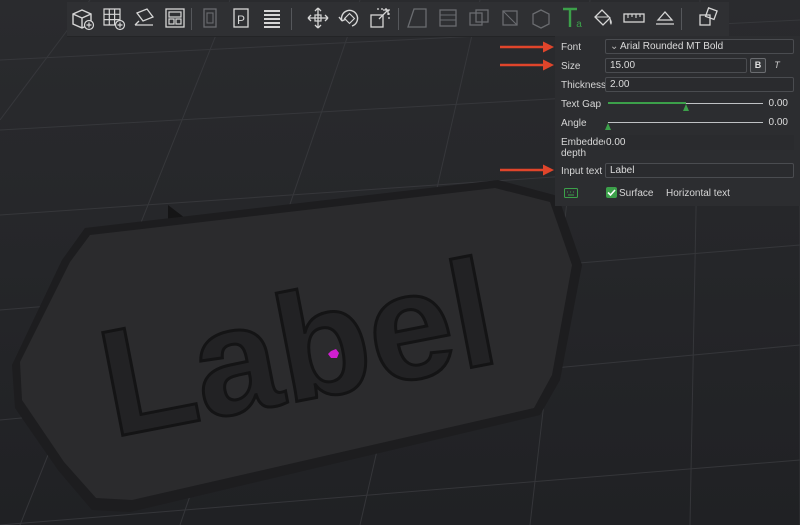  I want to click on text-gap-value: 0.00, so click(773, 103).